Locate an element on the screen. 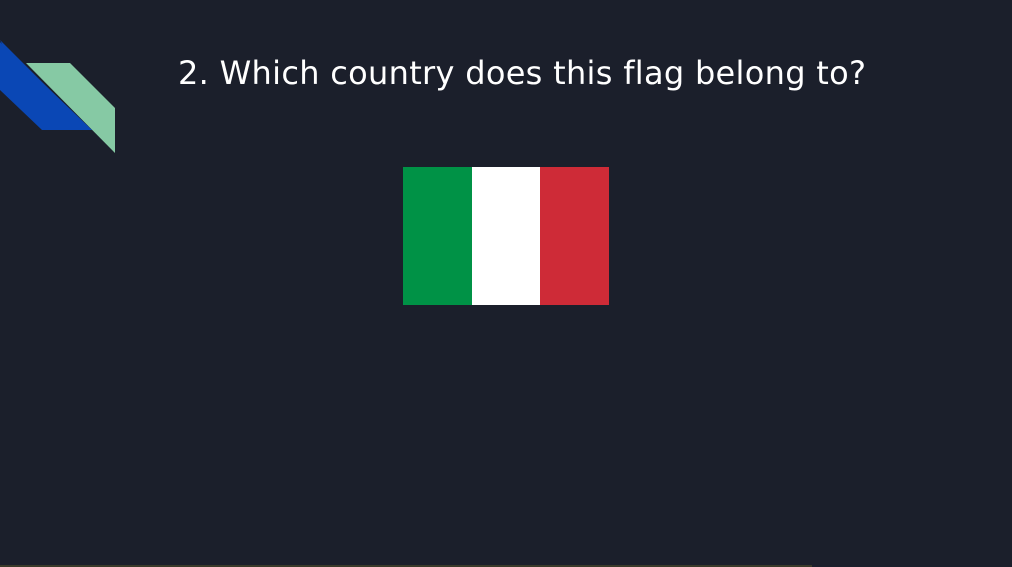 The width and height of the screenshot is (1012, 567). corner-ribbon-decoration is located at coordinates (57, 96).